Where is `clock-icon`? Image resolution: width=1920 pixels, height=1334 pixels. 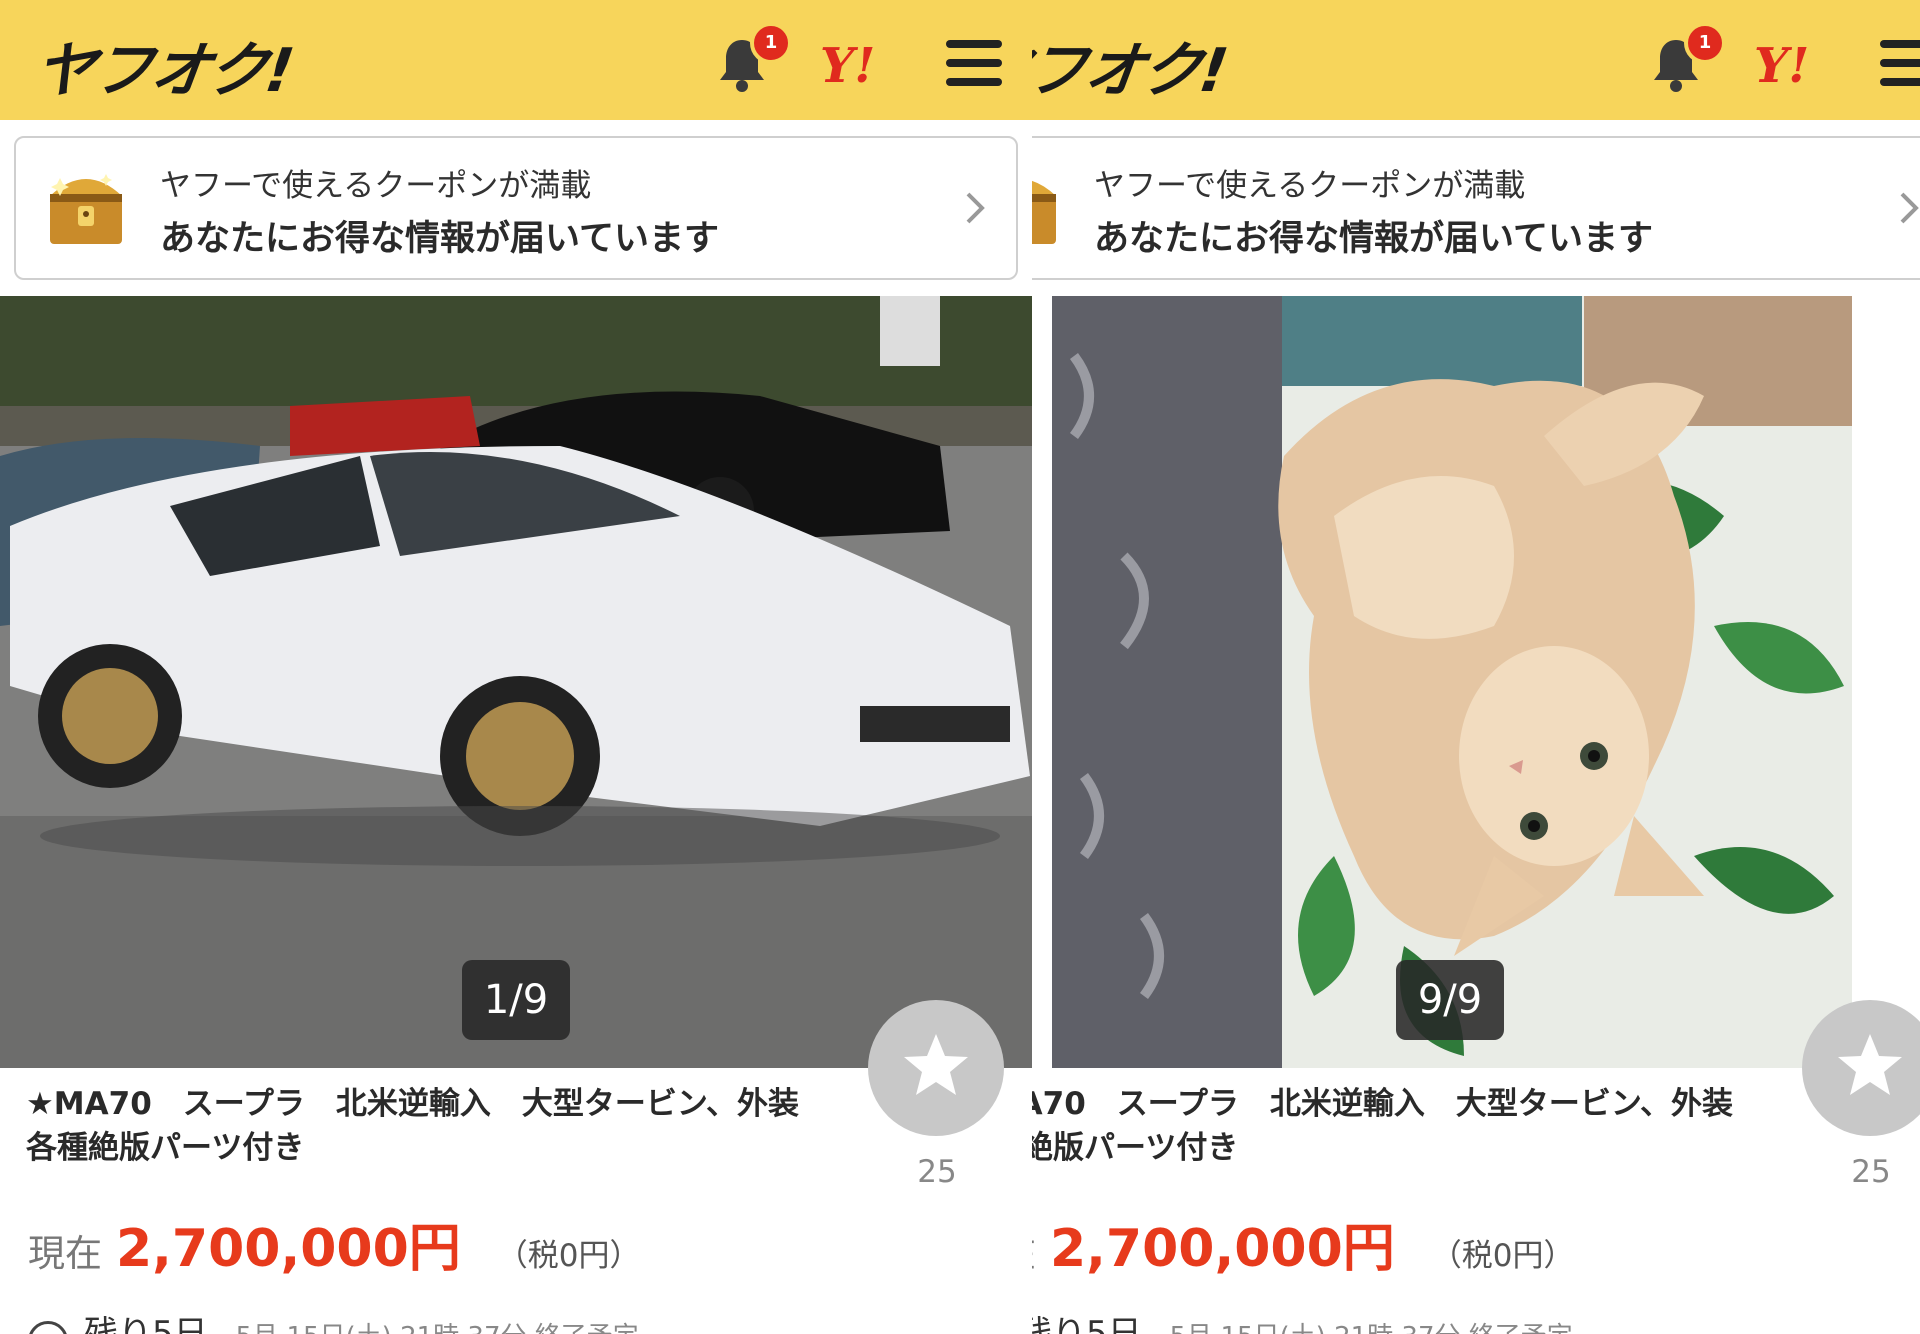
clock-icon is located at coordinates (48, 1327).